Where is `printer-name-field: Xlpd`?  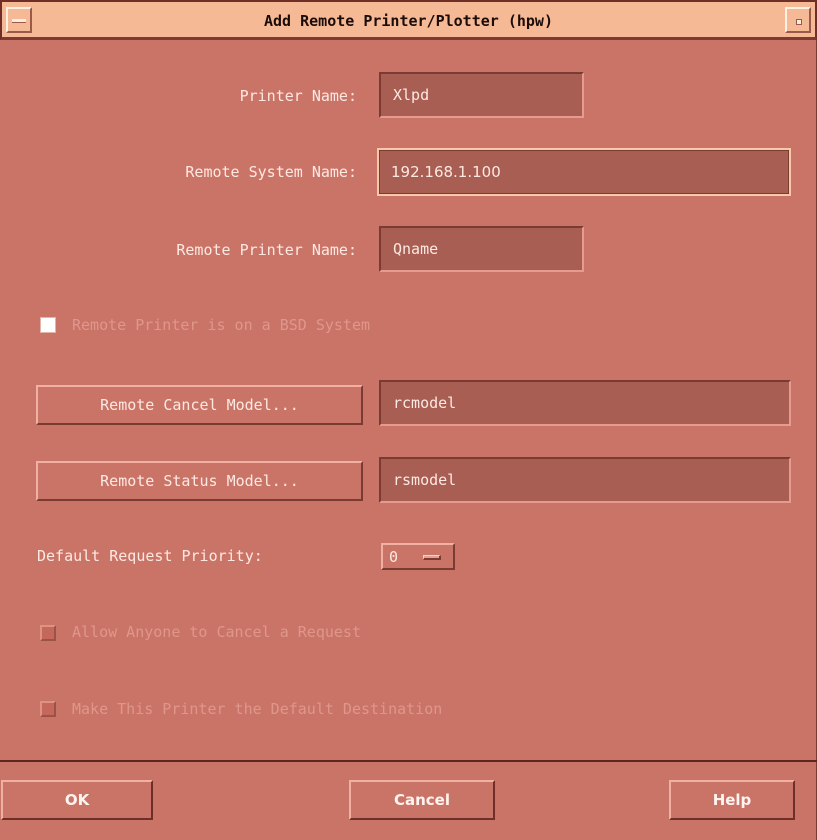 printer-name-field: Xlpd is located at coordinates (481, 95).